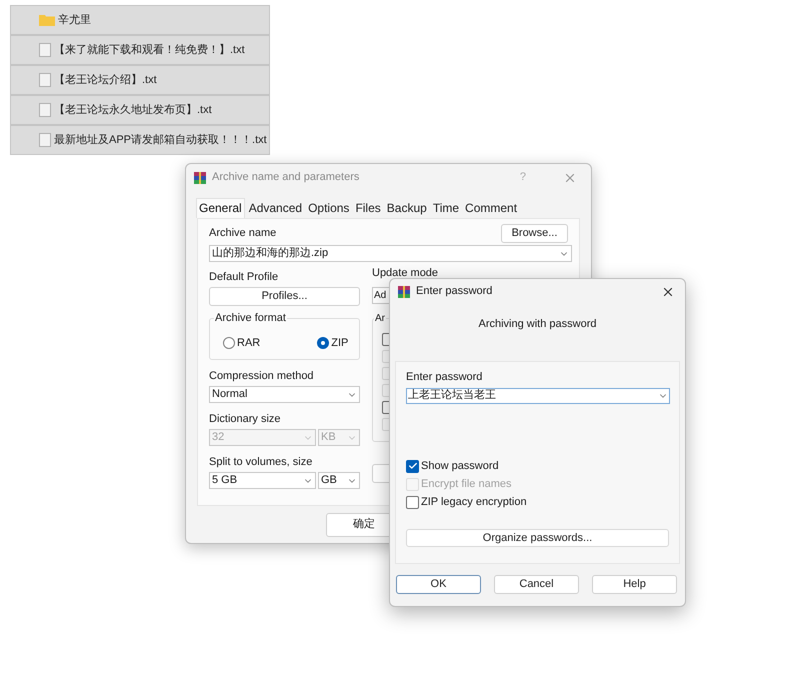 The height and width of the screenshot is (684, 800). What do you see at coordinates (149, 50) in the screenshot?
I see `file-name: 【来了就能下载和观看！纯免费！】.txt` at bounding box center [149, 50].